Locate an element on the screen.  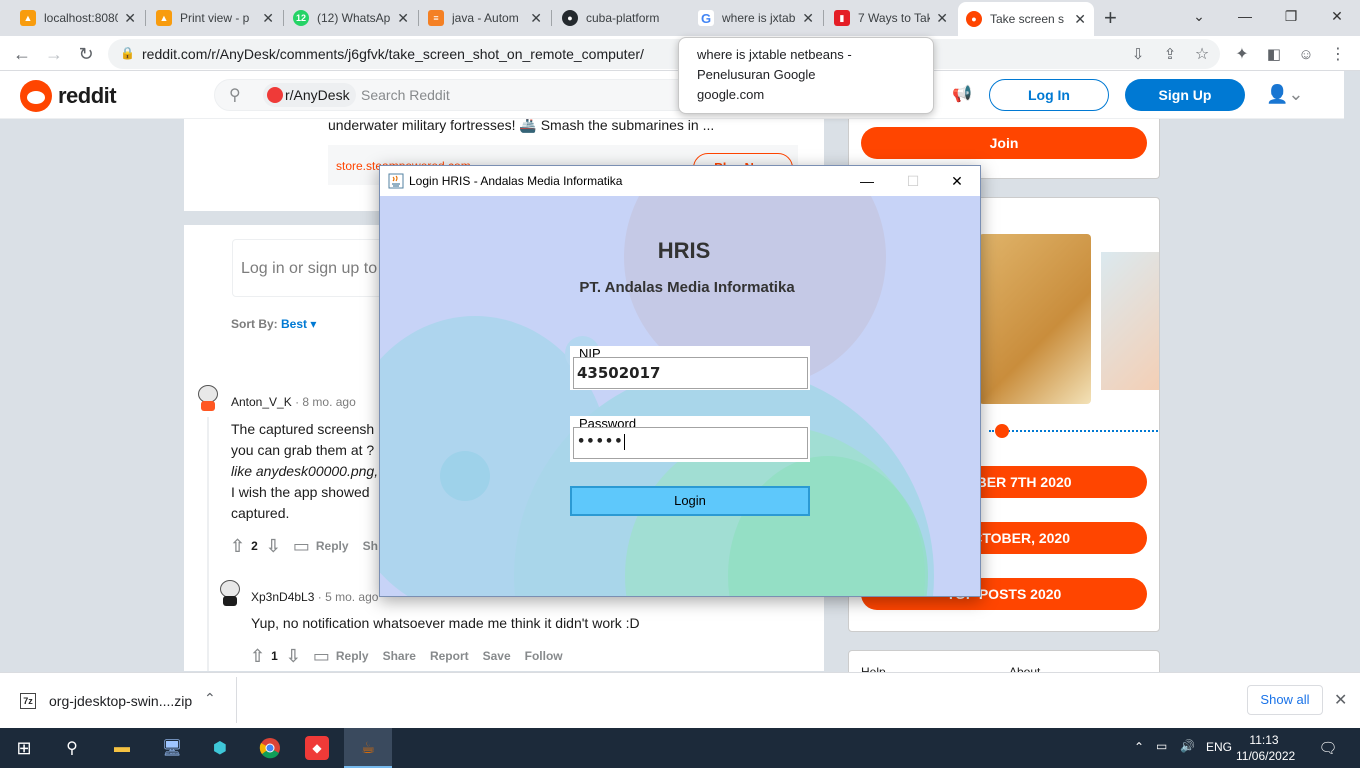
network-icon: ▭ is located at coordinates (1161, 746).